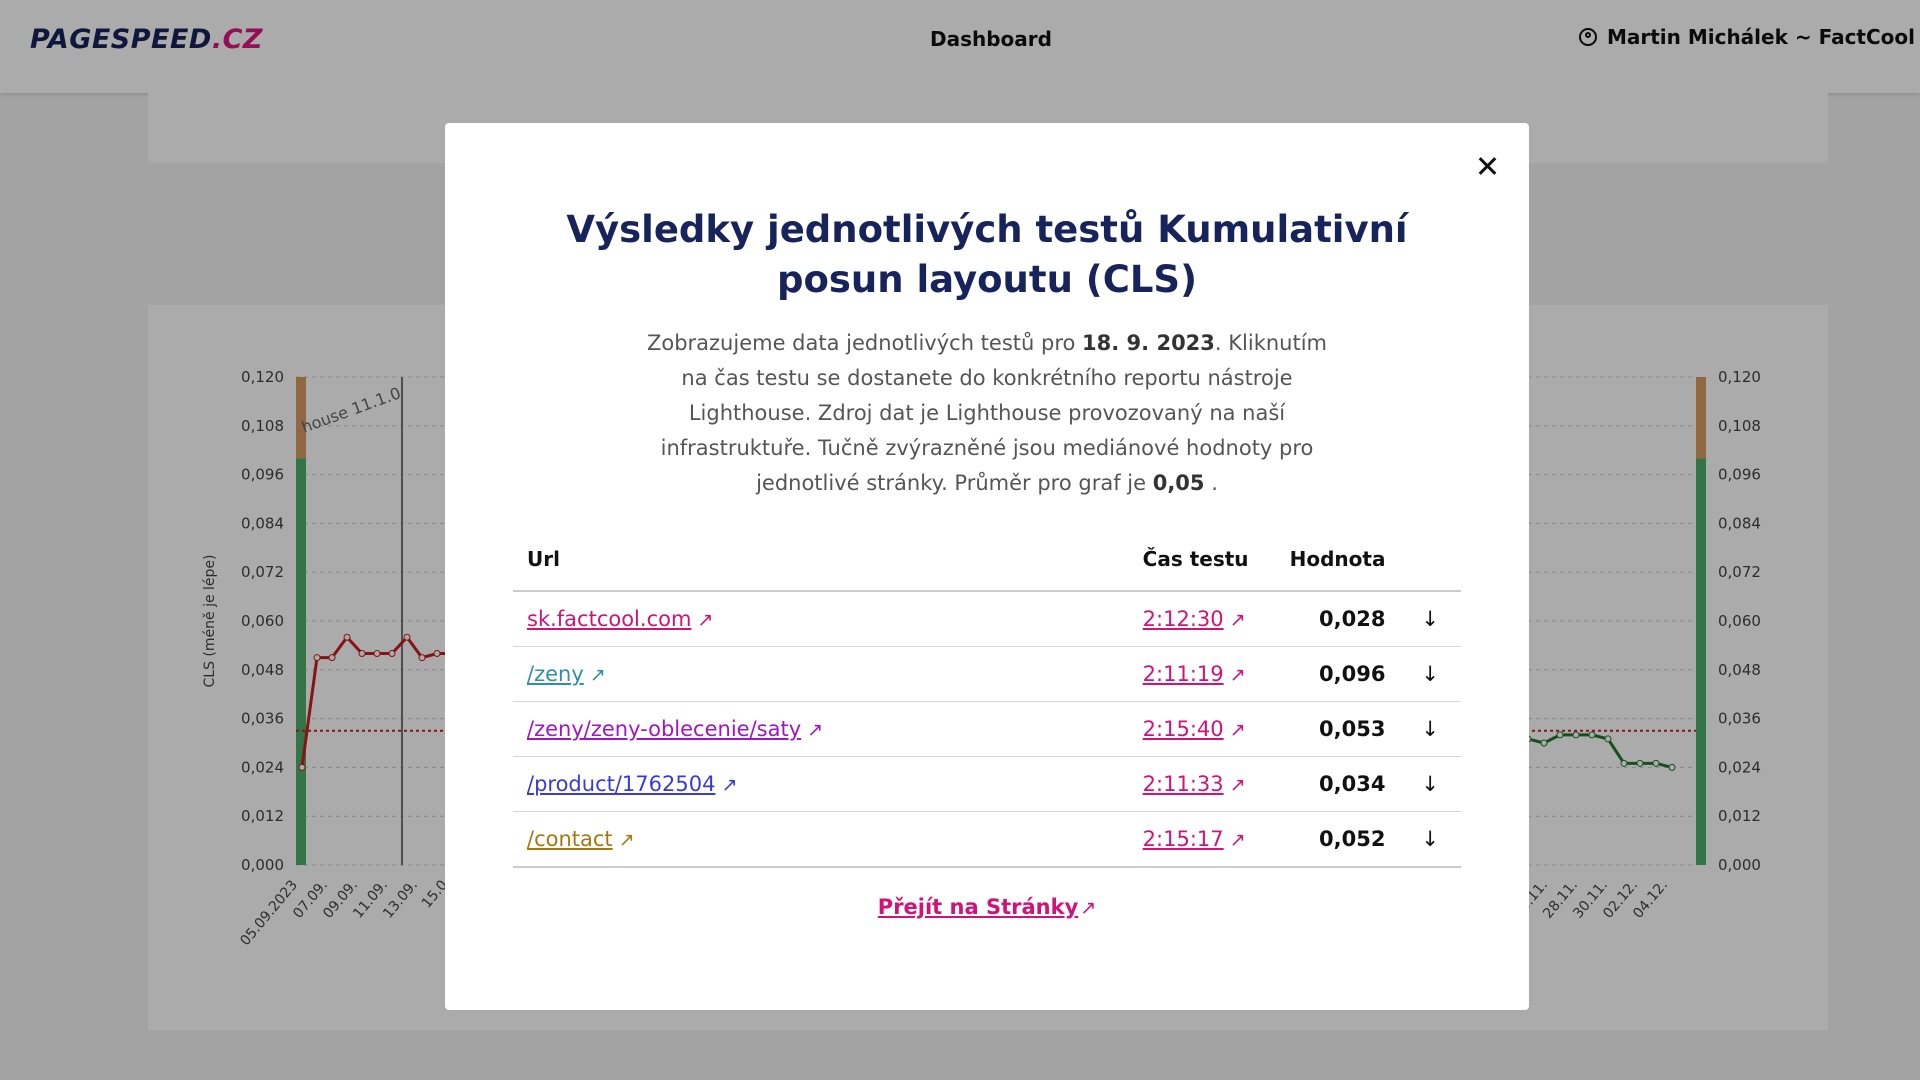  What do you see at coordinates (821, 560) in the screenshot?
I see `header-url: Url` at bounding box center [821, 560].